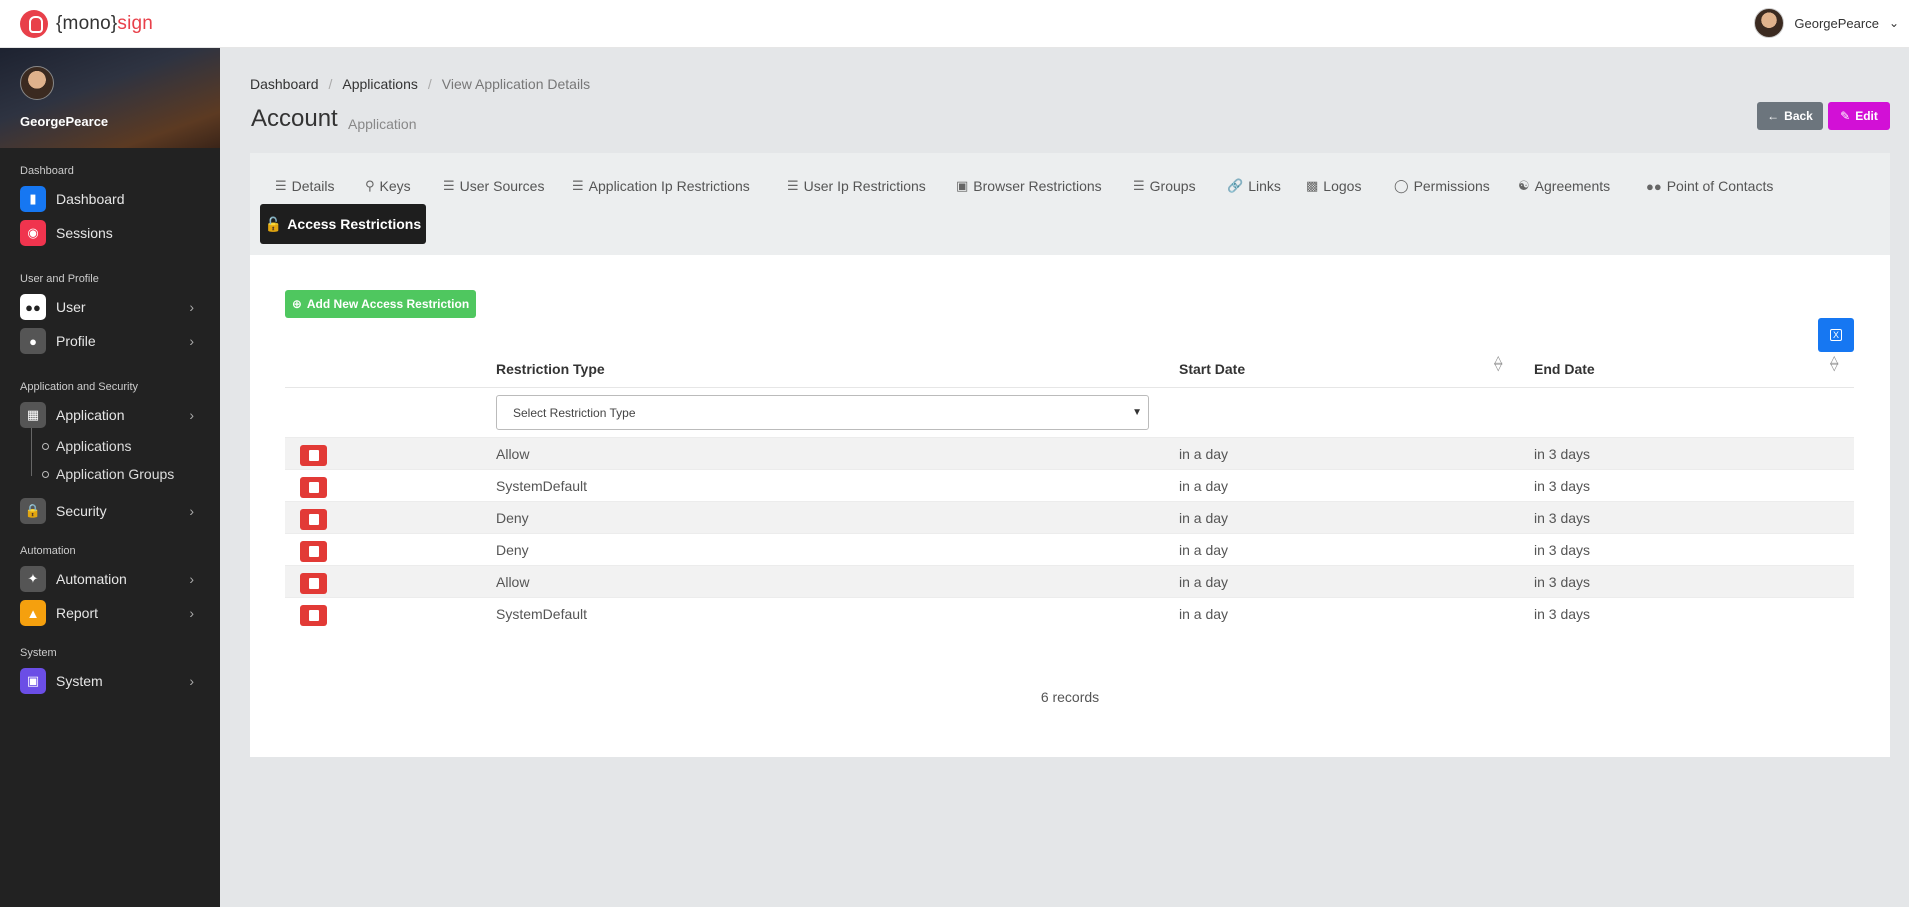 The height and width of the screenshot is (907, 1909). I want to click on tab-agreements: ☯ Agreements, so click(1564, 186).